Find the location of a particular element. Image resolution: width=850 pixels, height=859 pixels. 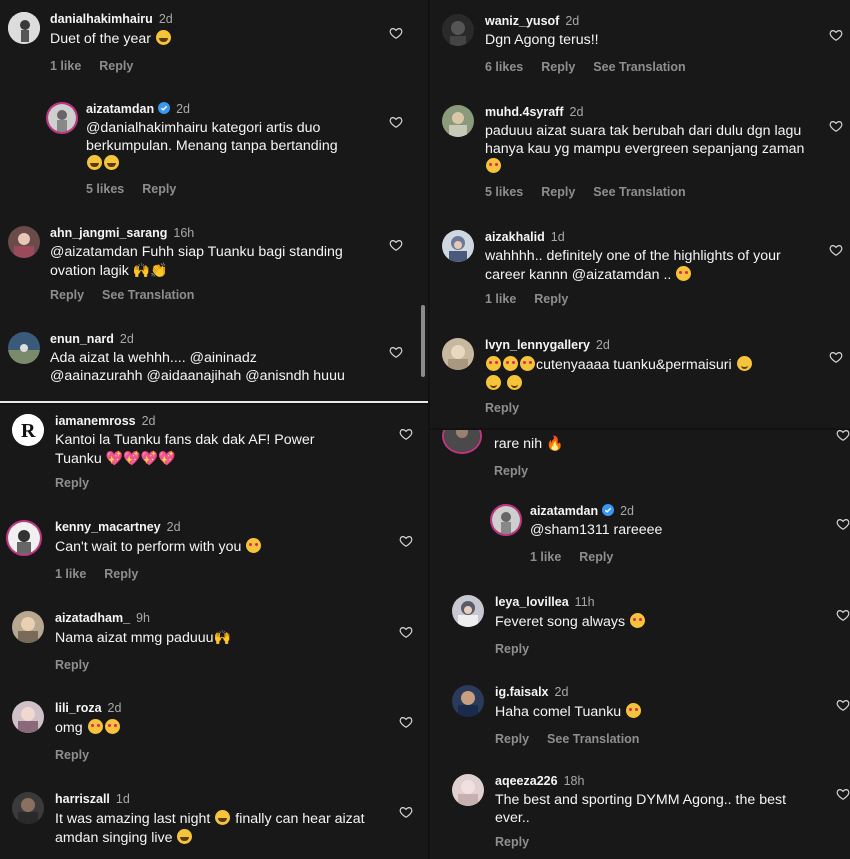

likes-count: 6 likes is located at coordinates (504, 67).